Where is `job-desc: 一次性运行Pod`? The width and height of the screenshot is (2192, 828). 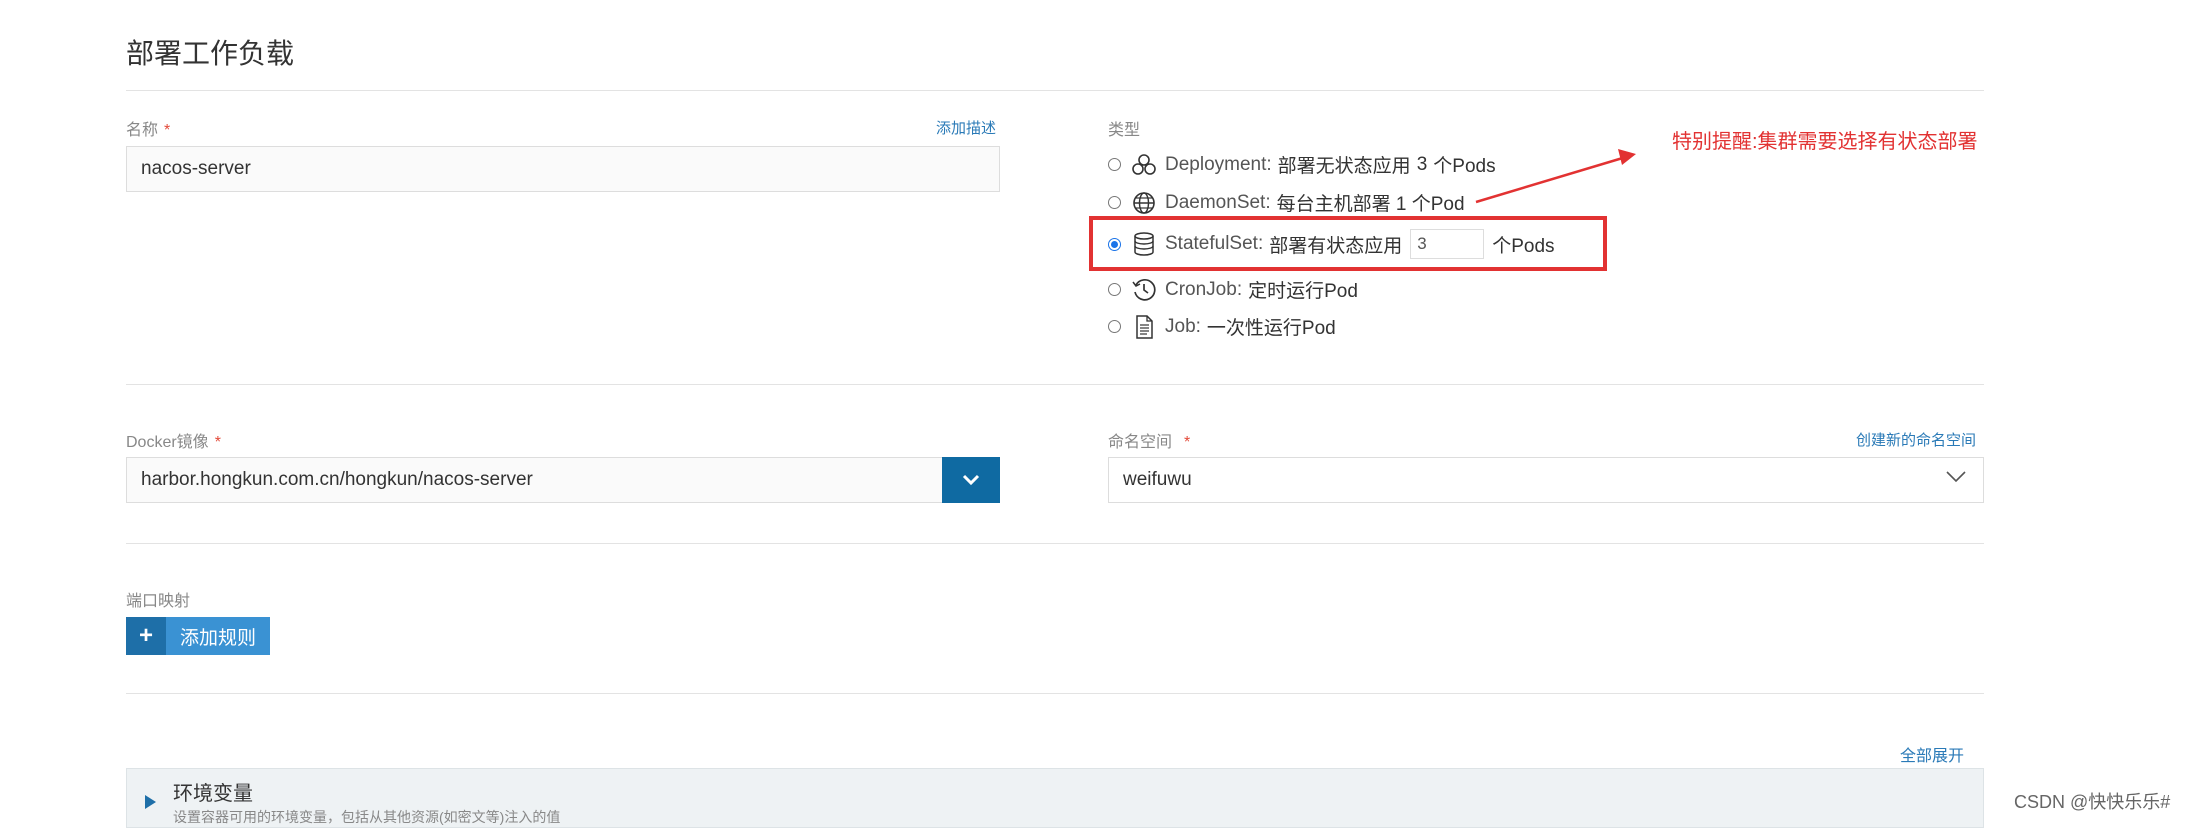
job-desc: 一次性运行Pod is located at coordinates (1271, 328).